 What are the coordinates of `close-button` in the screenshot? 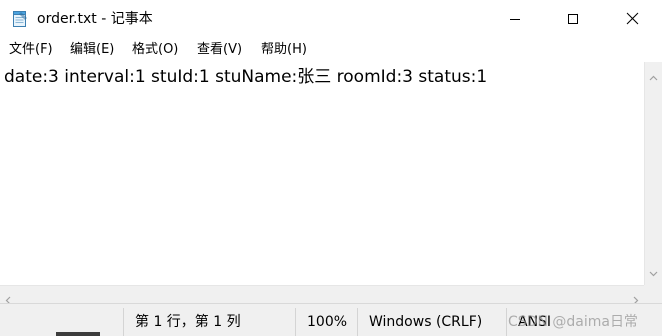 It's located at (632, 19).